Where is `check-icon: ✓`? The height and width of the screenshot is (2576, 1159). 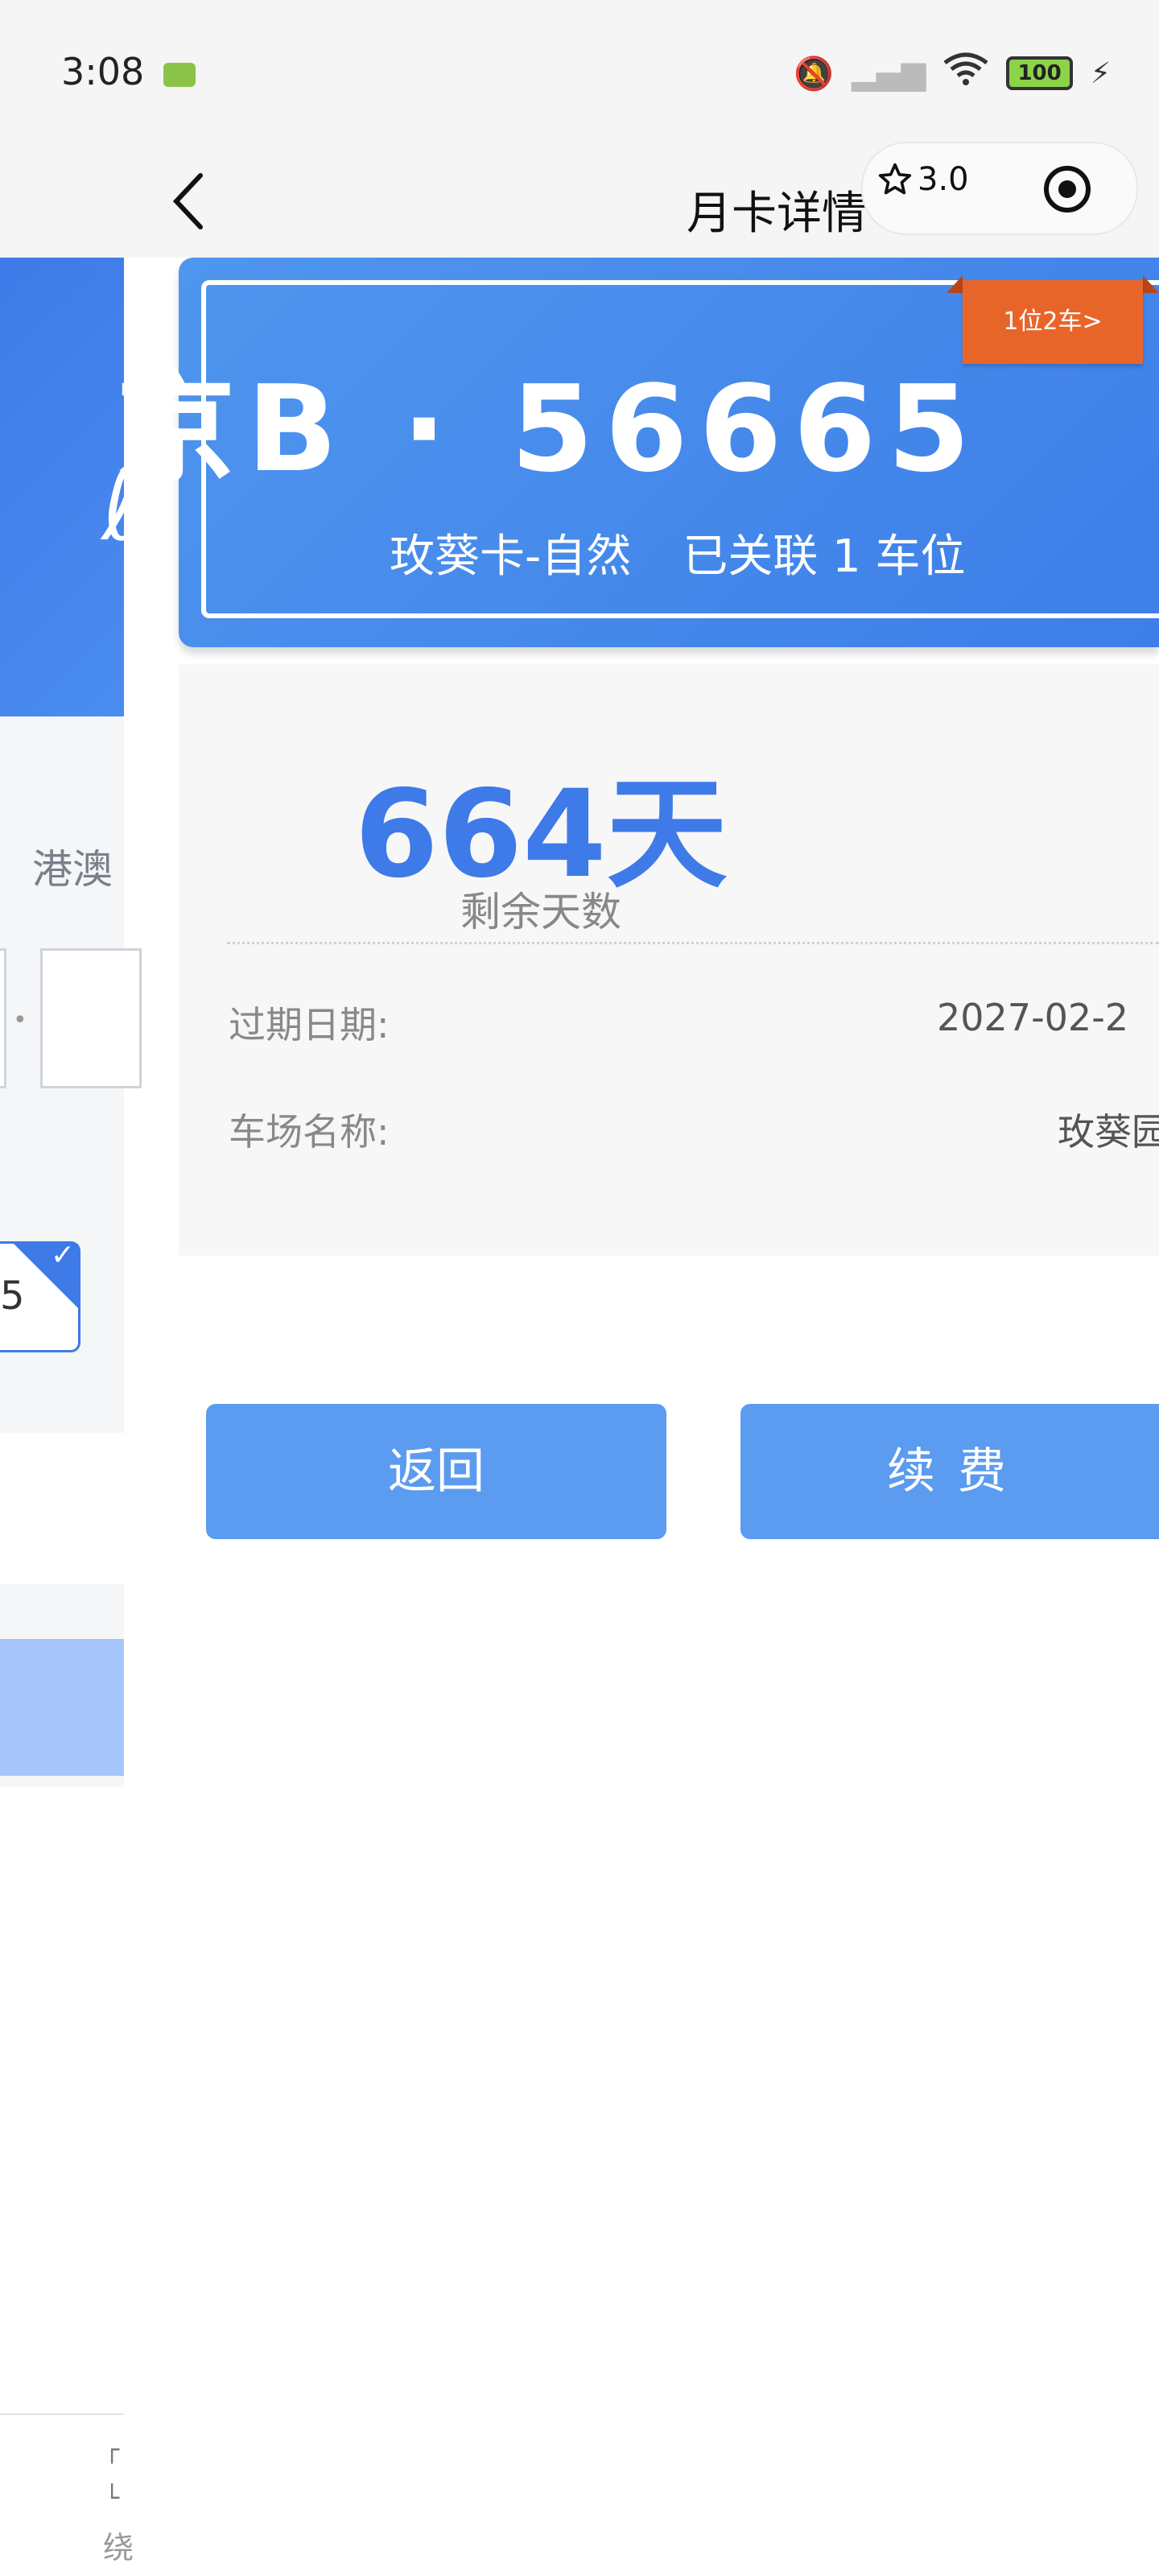
check-icon: ✓ is located at coordinates (63, 1255).